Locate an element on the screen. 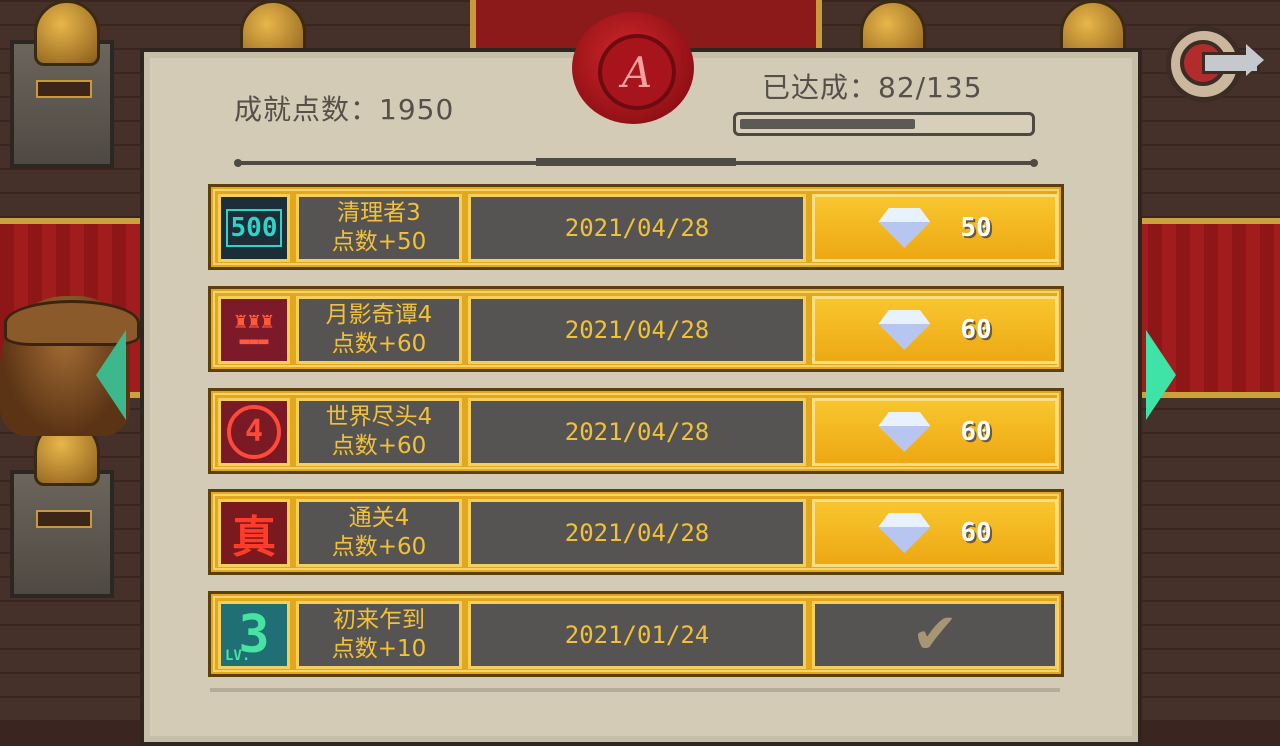 The width and height of the screenshot is (1280, 746). achievement-progress-fill is located at coordinates (827, 124).